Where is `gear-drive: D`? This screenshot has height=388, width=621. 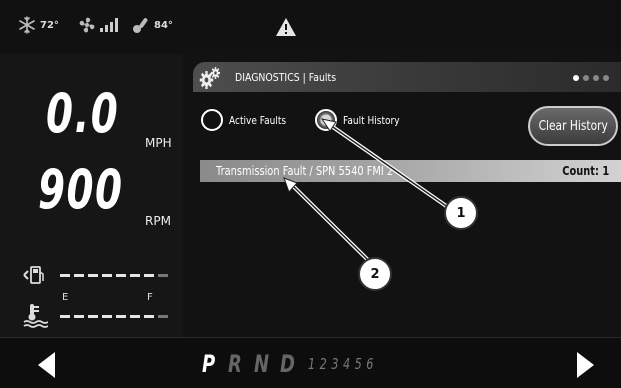 gear-drive: D is located at coordinates (287, 364).